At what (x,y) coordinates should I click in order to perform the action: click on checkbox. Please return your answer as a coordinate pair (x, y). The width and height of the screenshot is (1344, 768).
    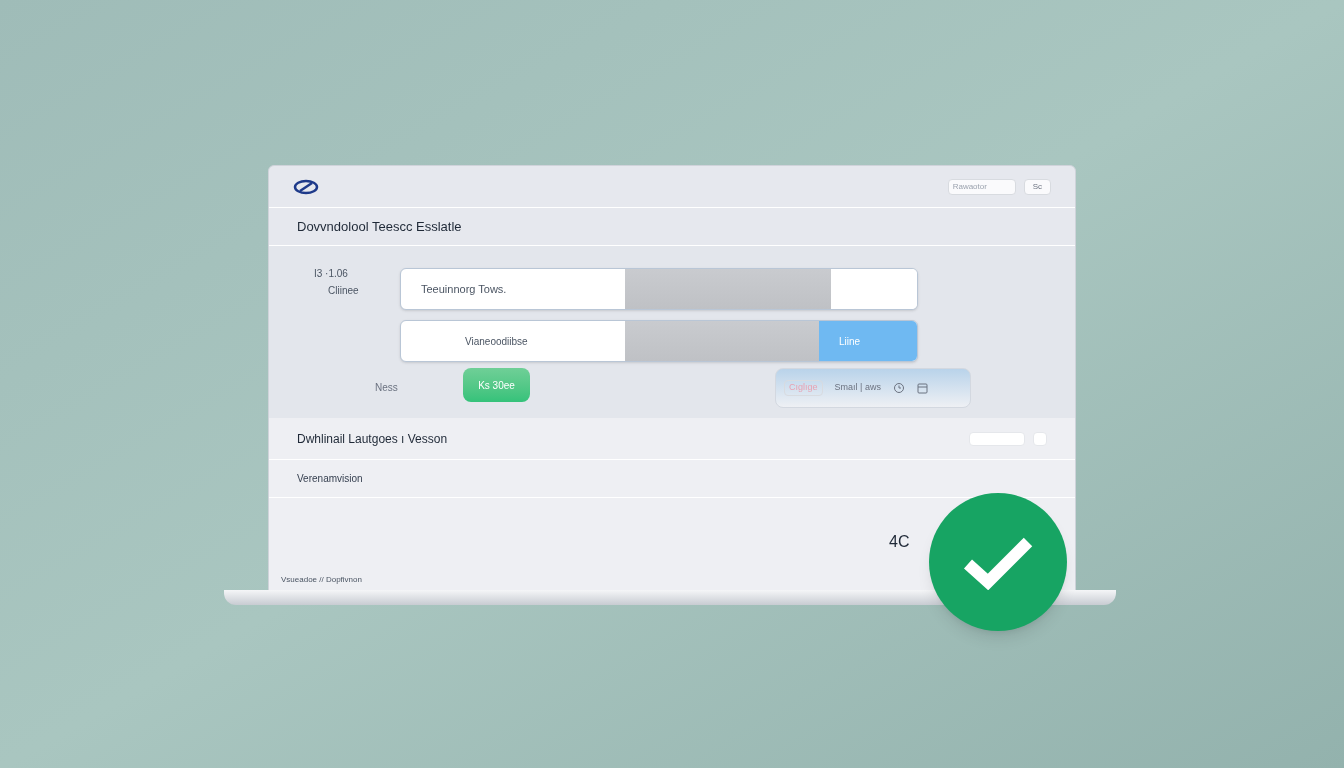
    Looking at the image, I should click on (1040, 438).